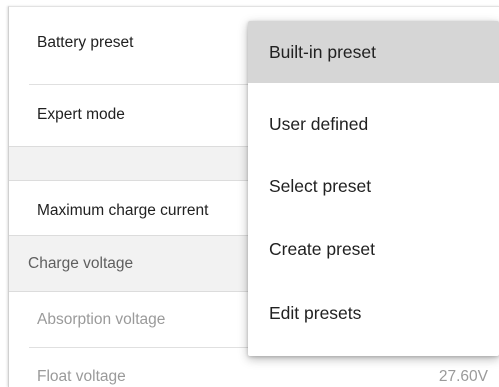  What do you see at coordinates (81, 263) in the screenshot?
I see `charge-voltage-header-label: Charge voltage` at bounding box center [81, 263].